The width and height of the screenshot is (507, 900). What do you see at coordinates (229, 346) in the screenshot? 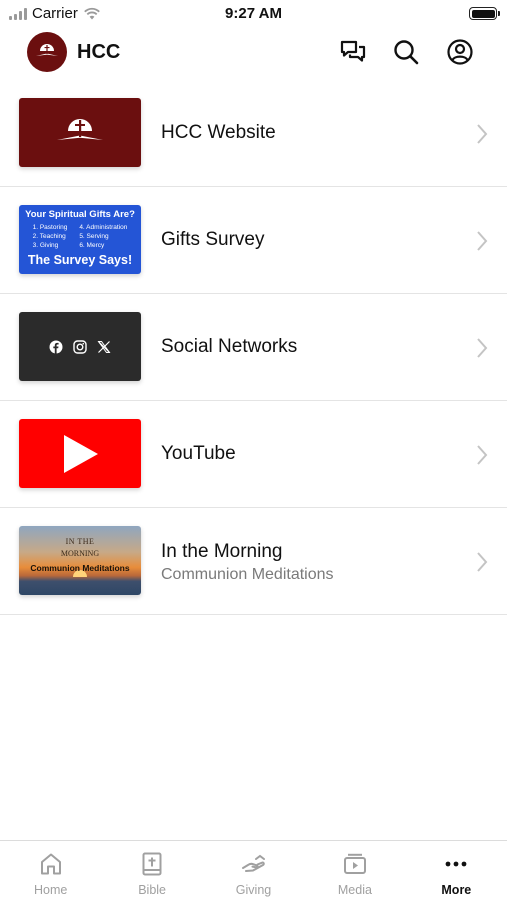
I see `list-item-title: Social Networks` at bounding box center [229, 346].